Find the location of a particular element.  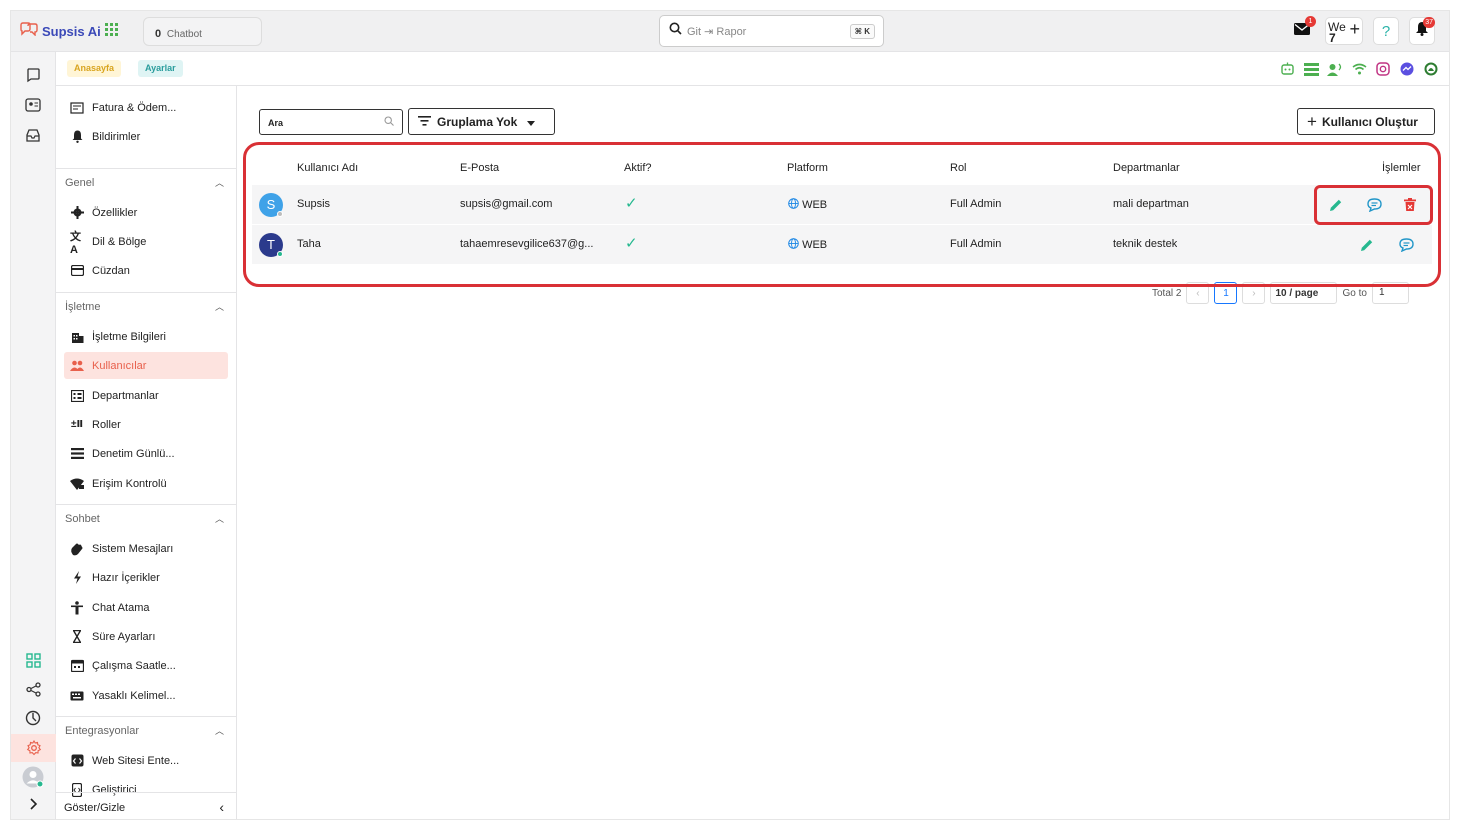

sidebar-item-features: Özellikler is located at coordinates (146, 212).